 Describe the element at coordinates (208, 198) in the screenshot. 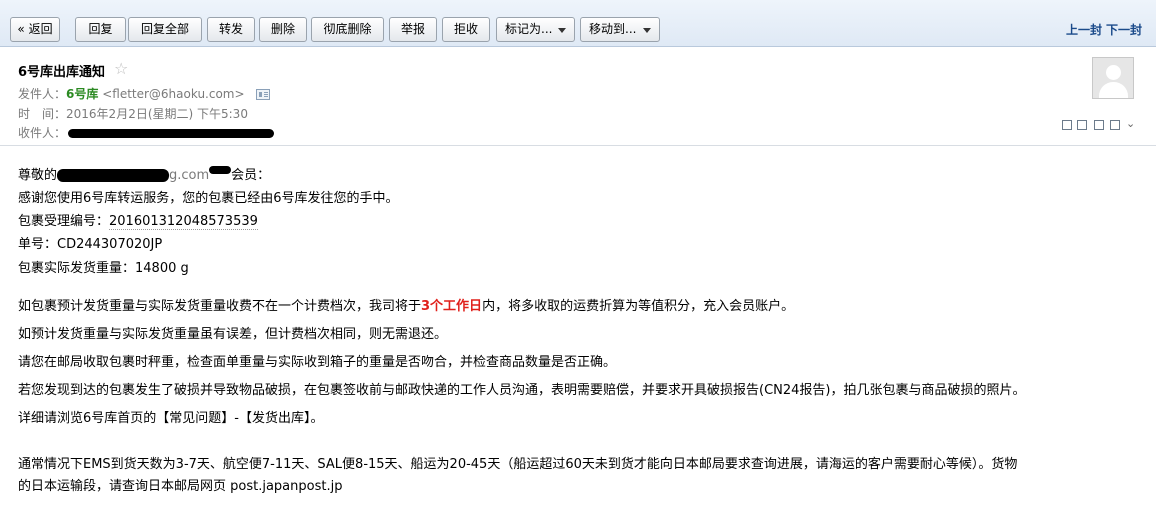

I see `body-line-1: 感谢您使用6号库转运服务，您的包裹已经由6号库发往您的手中。` at that location.